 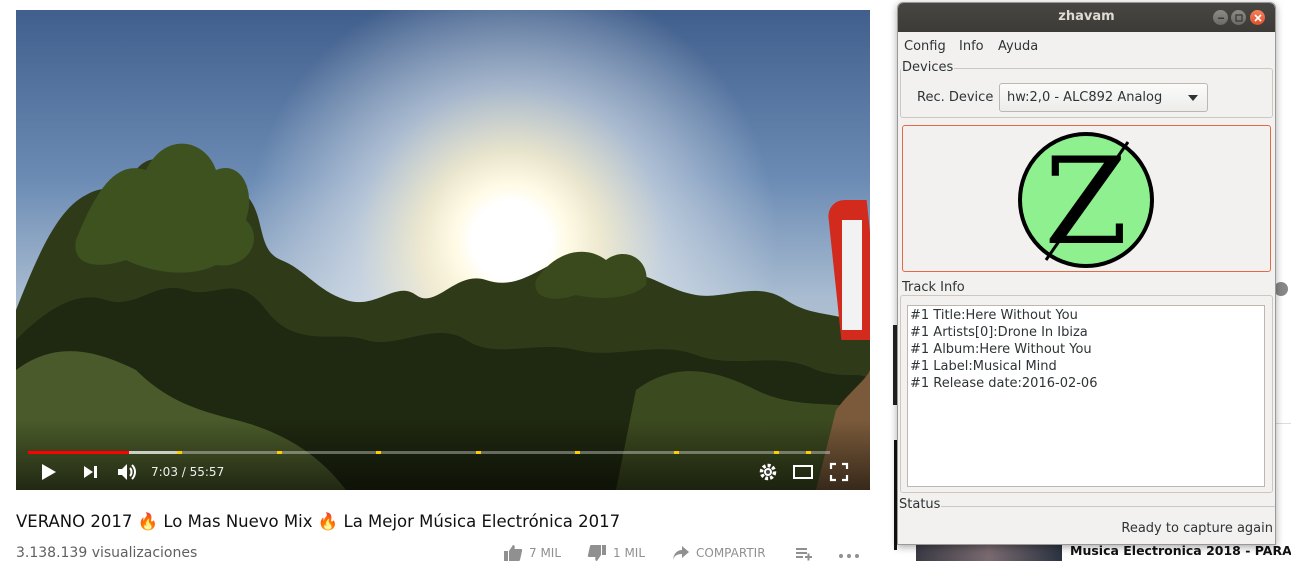 I want to click on maximize-icon, so click(x=1238, y=17).